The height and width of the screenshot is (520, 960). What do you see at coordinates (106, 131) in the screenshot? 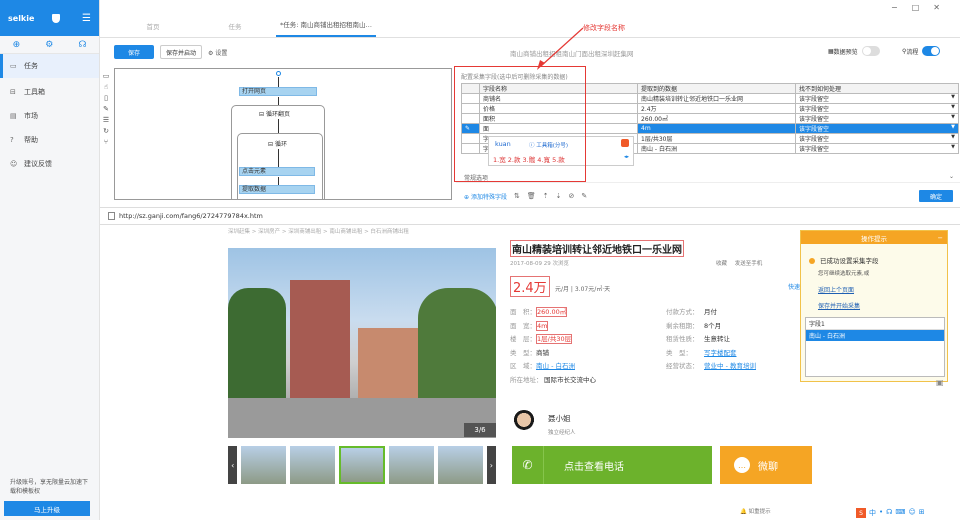
I see `refresh-icon: ↻` at bounding box center [106, 131].